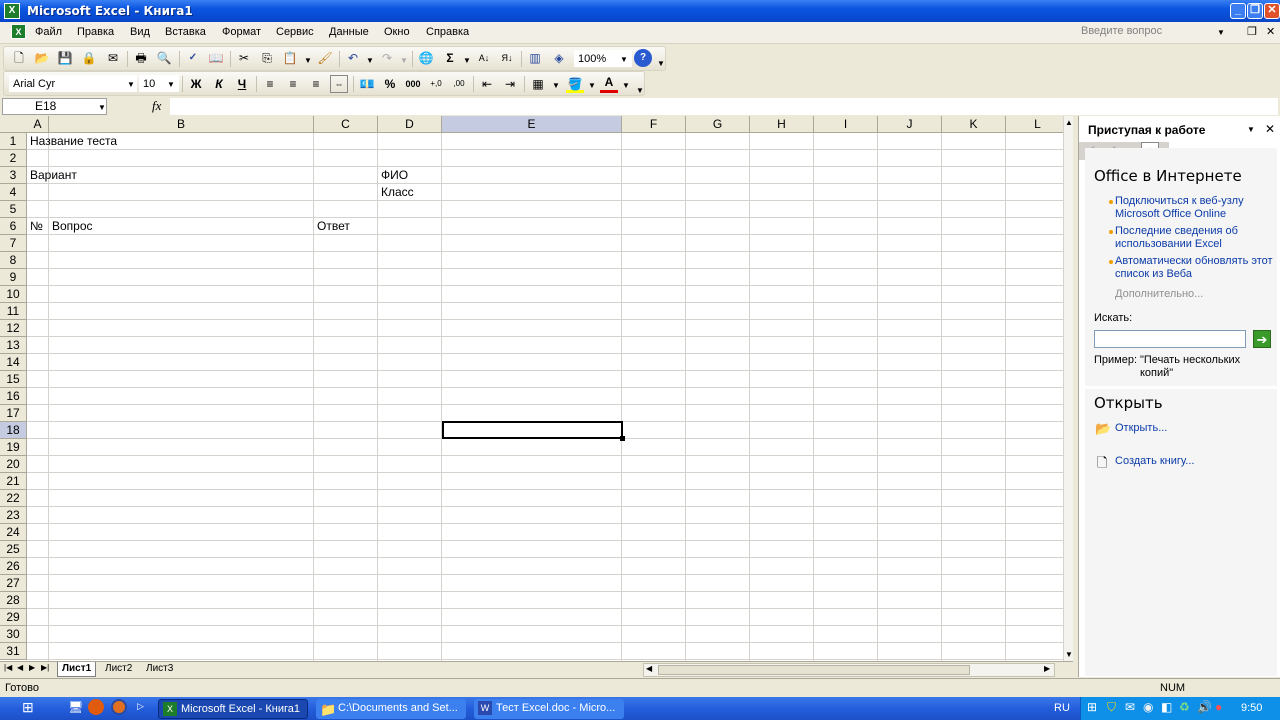 The image size is (1280, 720). I want to click on format-painter-icon: 🖌, so click(325, 58).